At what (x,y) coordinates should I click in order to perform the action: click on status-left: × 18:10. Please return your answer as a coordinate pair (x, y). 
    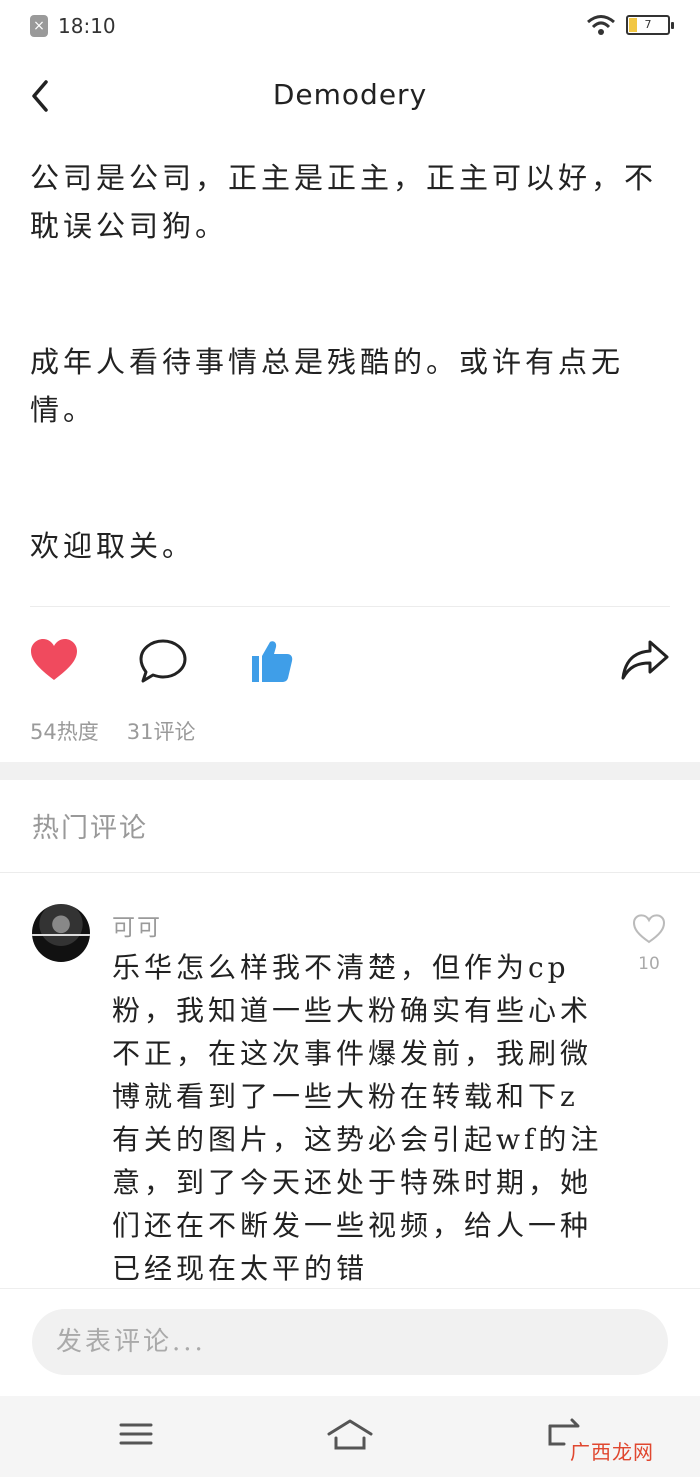
    Looking at the image, I should click on (73, 26).